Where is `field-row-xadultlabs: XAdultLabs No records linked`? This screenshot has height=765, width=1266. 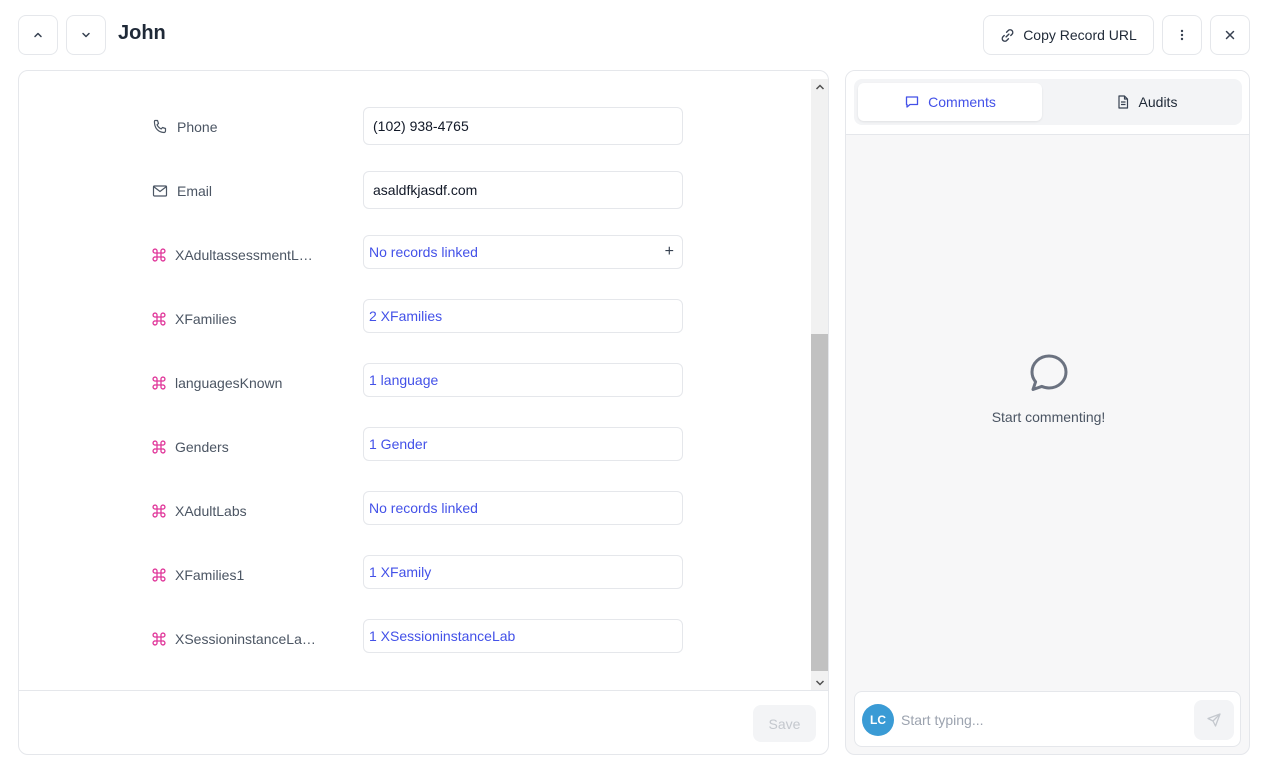 field-row-xadultlabs: XAdultLabs No records linked is located at coordinates (415, 511).